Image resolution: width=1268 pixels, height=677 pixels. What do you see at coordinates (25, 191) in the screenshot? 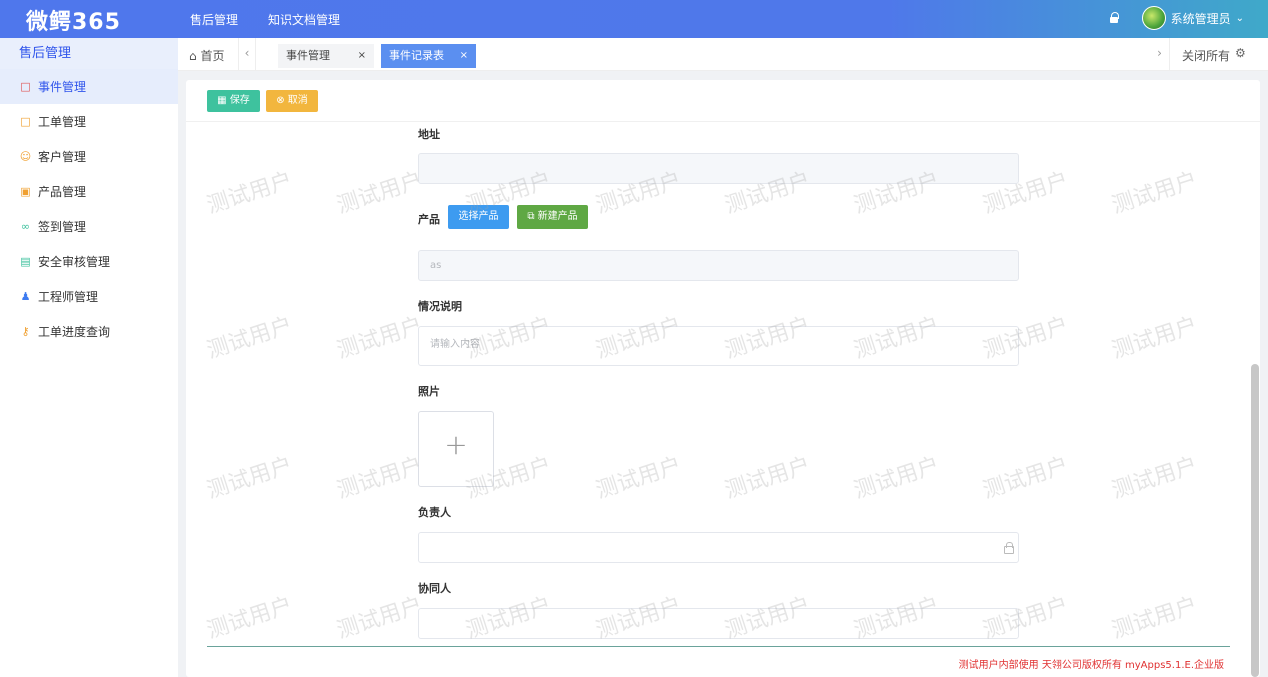
I see `box-icon: ▣` at bounding box center [25, 191].